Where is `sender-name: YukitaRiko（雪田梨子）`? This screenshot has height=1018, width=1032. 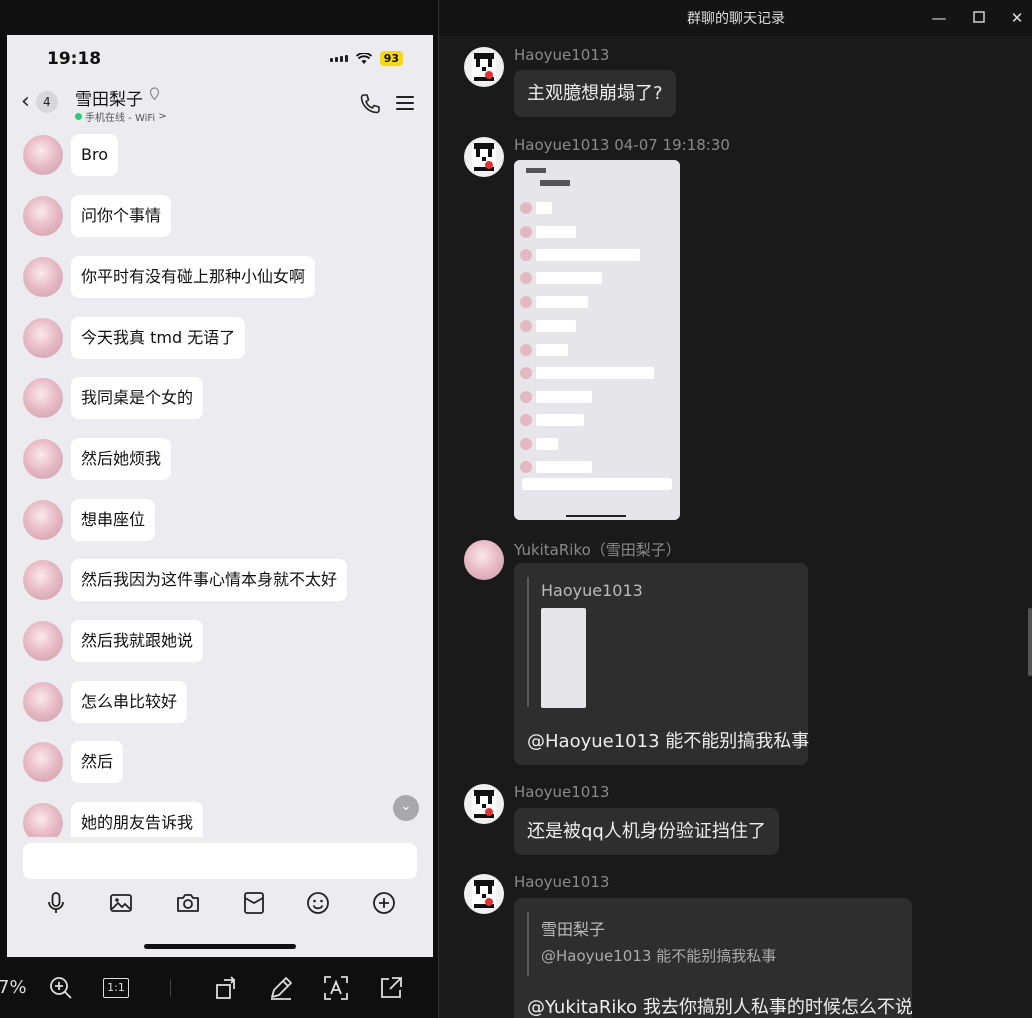 sender-name: YukitaRiko（雪田梨子） is located at coordinates (597, 550).